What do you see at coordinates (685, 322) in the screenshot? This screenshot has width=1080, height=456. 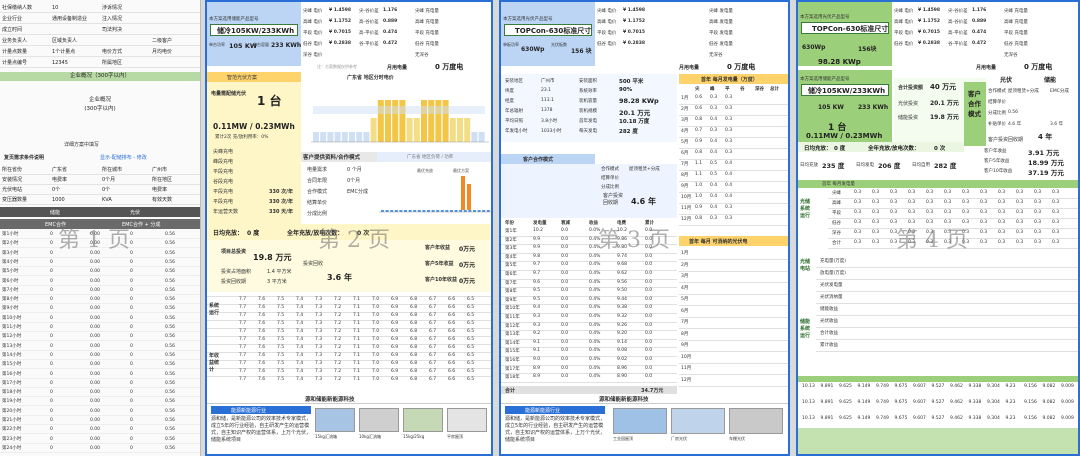 I see `month-label: 7月` at bounding box center [685, 322].